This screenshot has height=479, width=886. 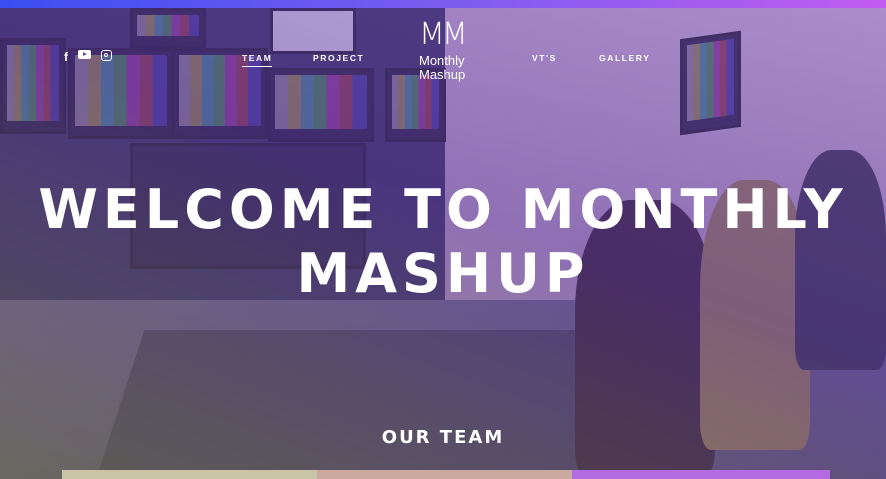 I want to click on top-accent-bar, so click(x=443, y=4).